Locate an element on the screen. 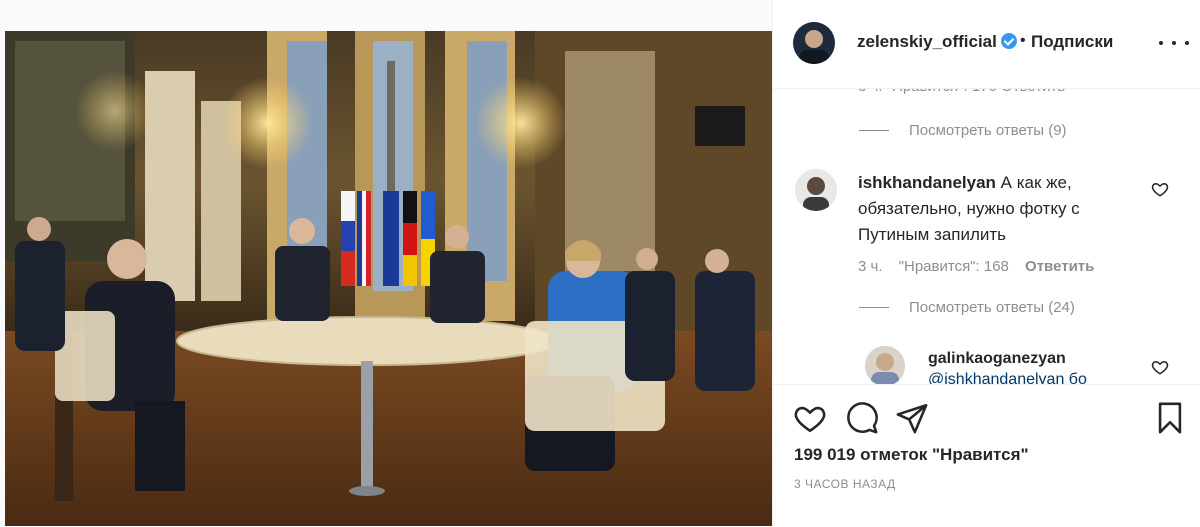  view-replies-label: Посмотреть ответы (24) is located at coordinates (992, 307).